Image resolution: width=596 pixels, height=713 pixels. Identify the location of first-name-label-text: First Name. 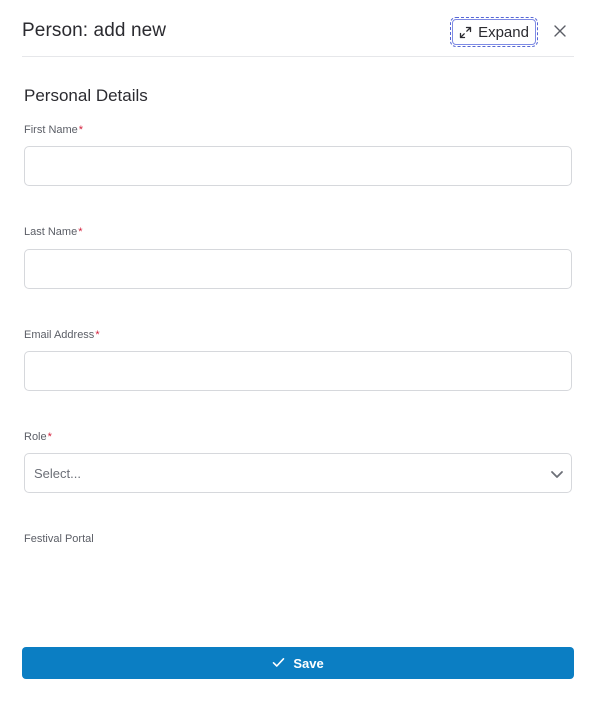
(51, 130).